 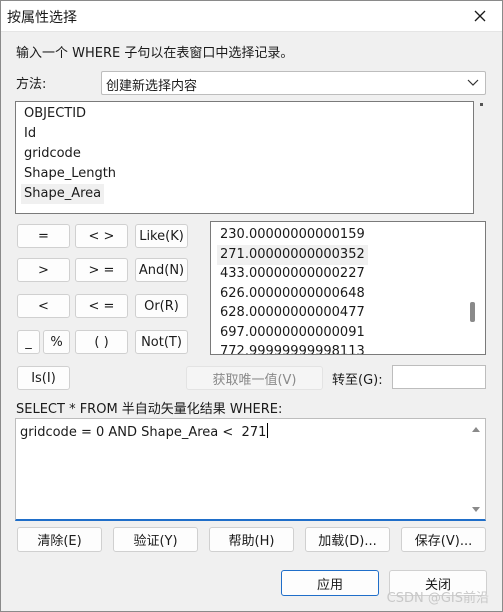 I want to click on value-item: 626.00000000000648, so click(x=292, y=294).